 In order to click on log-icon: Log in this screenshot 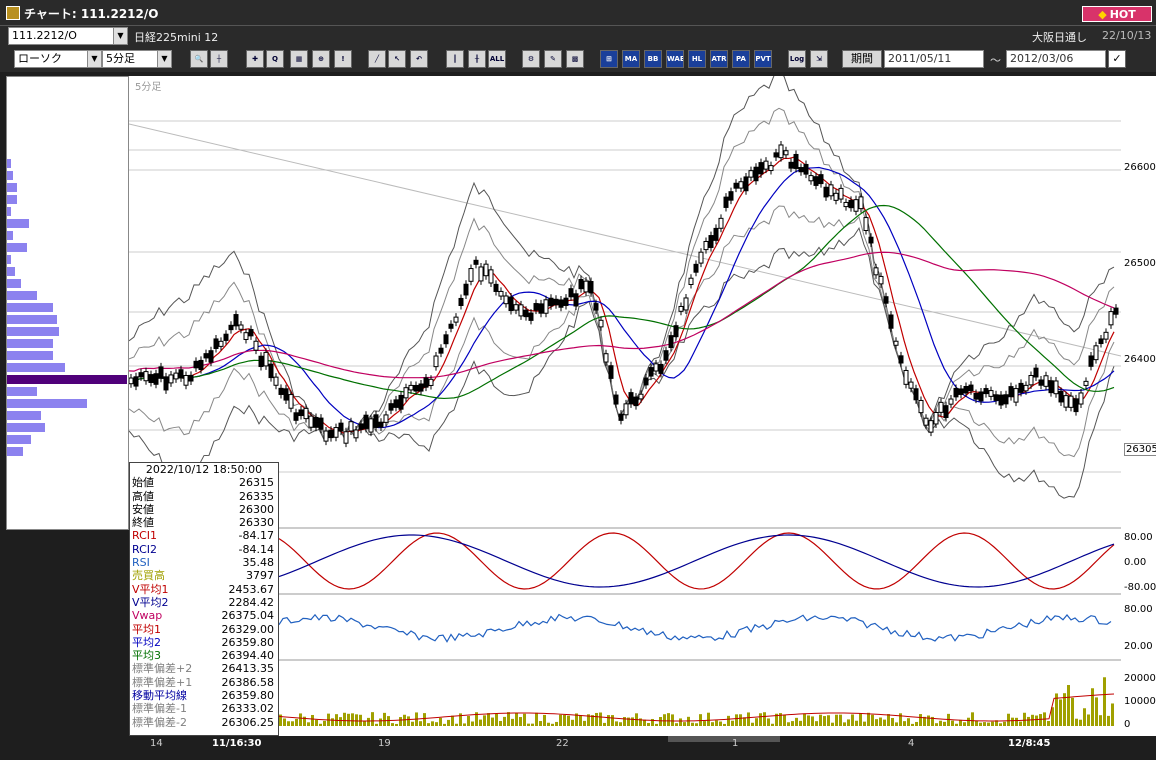, I will do `click(797, 59)`.